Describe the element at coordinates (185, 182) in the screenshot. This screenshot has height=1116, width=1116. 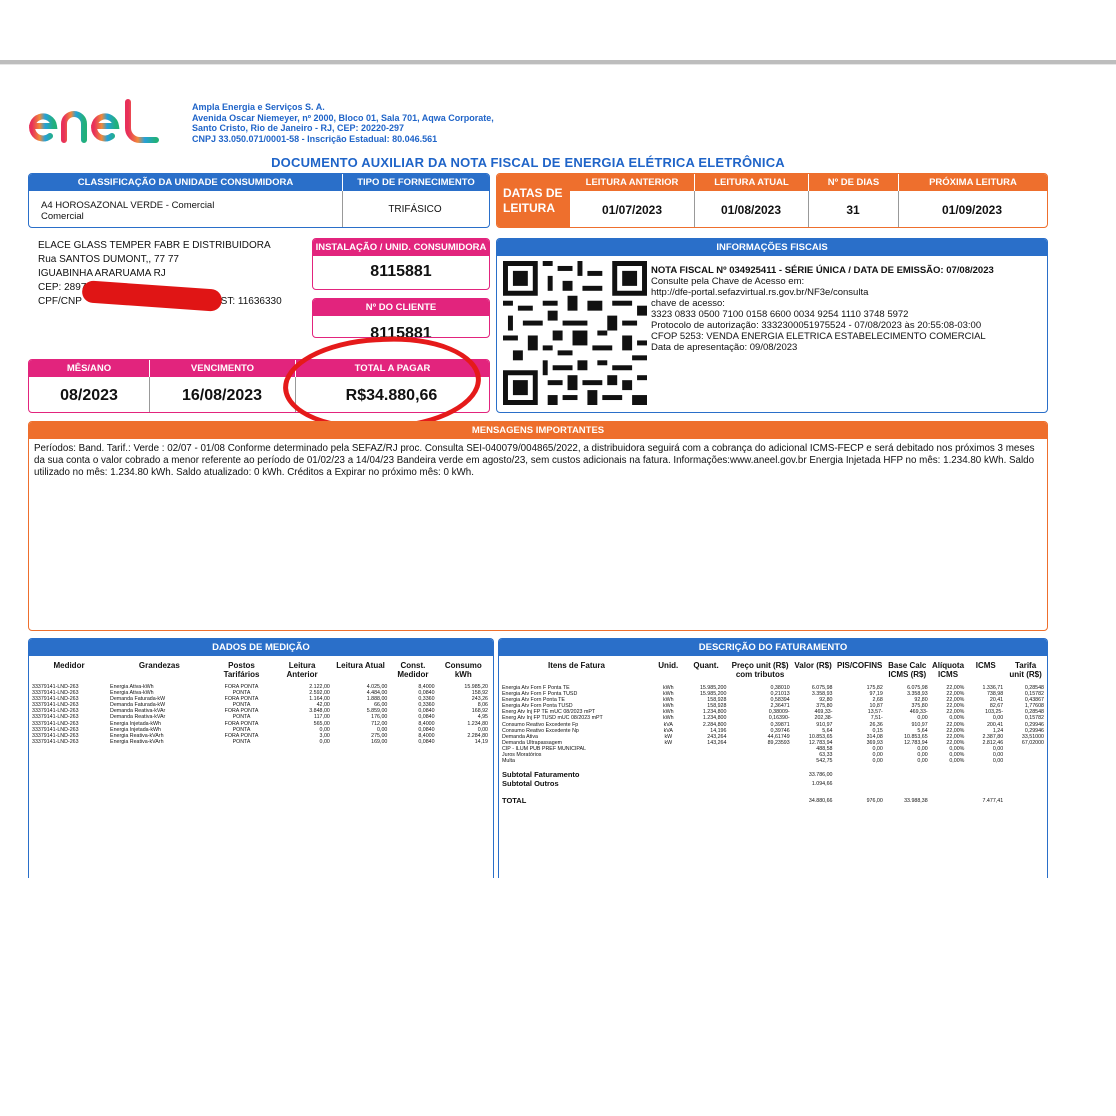
I see `classificacao-header: CLASSIFICAÇÃO DA UNIDADE CONSUMIDORA` at that location.